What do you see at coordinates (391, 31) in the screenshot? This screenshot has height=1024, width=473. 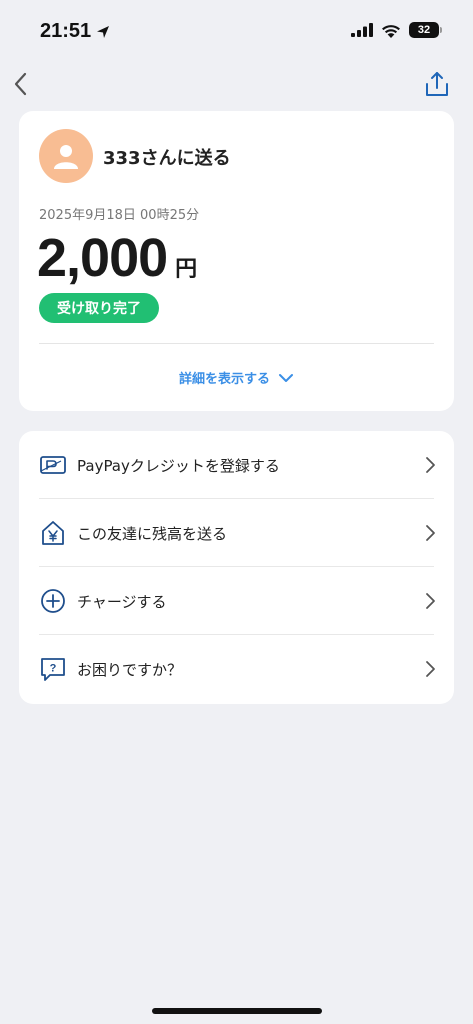 I see `wifi-icon` at bounding box center [391, 31].